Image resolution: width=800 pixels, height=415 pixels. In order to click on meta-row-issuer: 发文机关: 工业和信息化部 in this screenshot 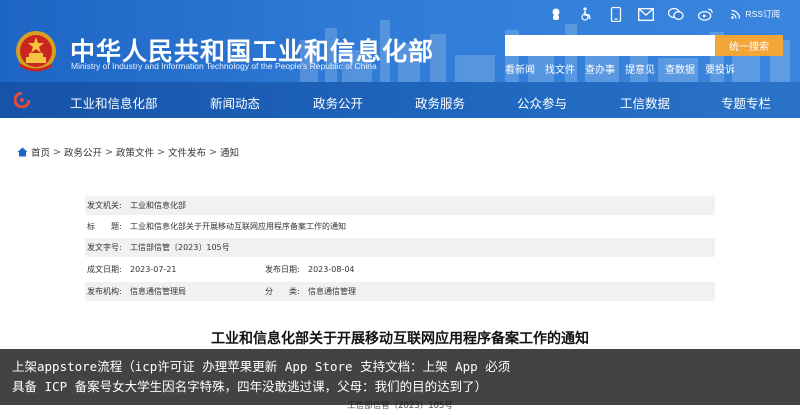, I will do `click(400, 205)`.